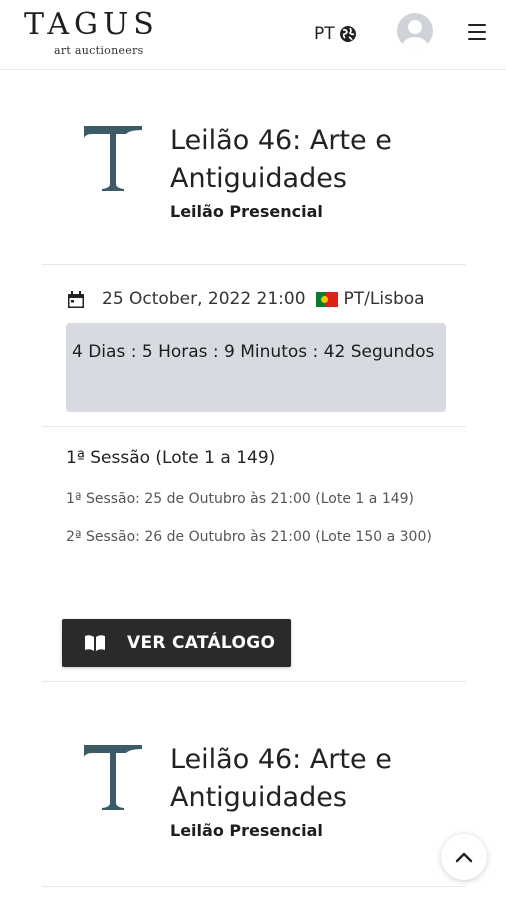  Describe the element at coordinates (204, 299) in the screenshot. I see `auction-date: 25 October, 2022 21:00` at that location.